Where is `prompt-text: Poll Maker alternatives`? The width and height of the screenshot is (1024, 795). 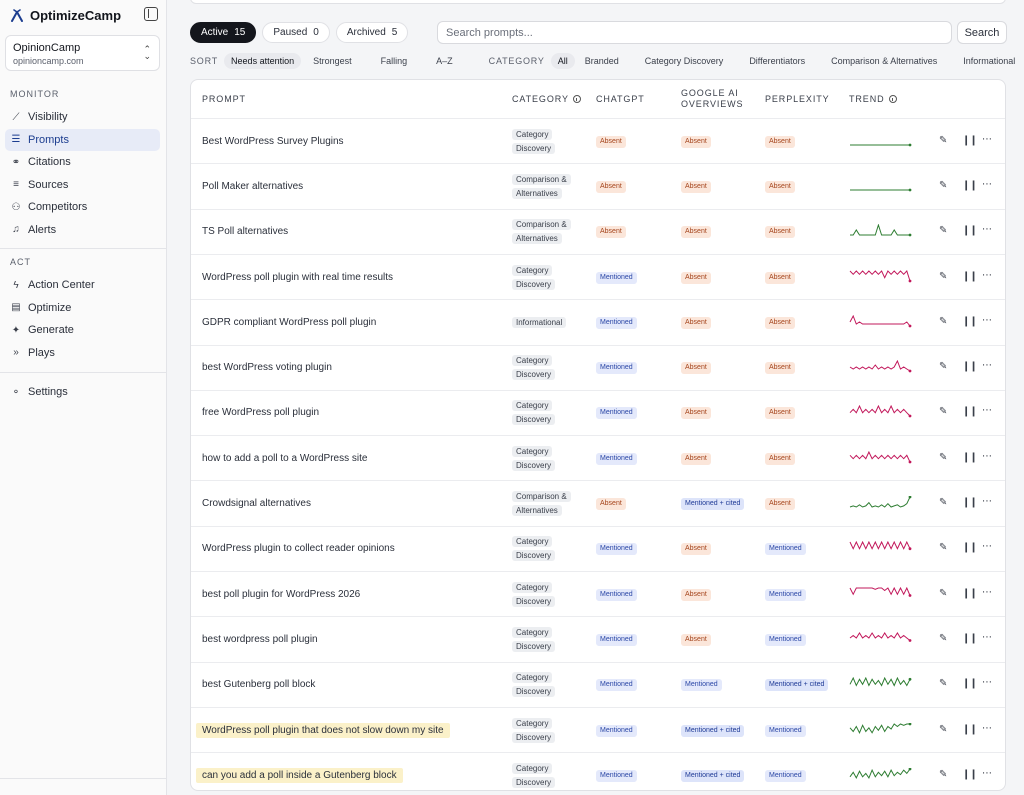
prompt-text: Poll Maker alternatives is located at coordinates (252, 186).